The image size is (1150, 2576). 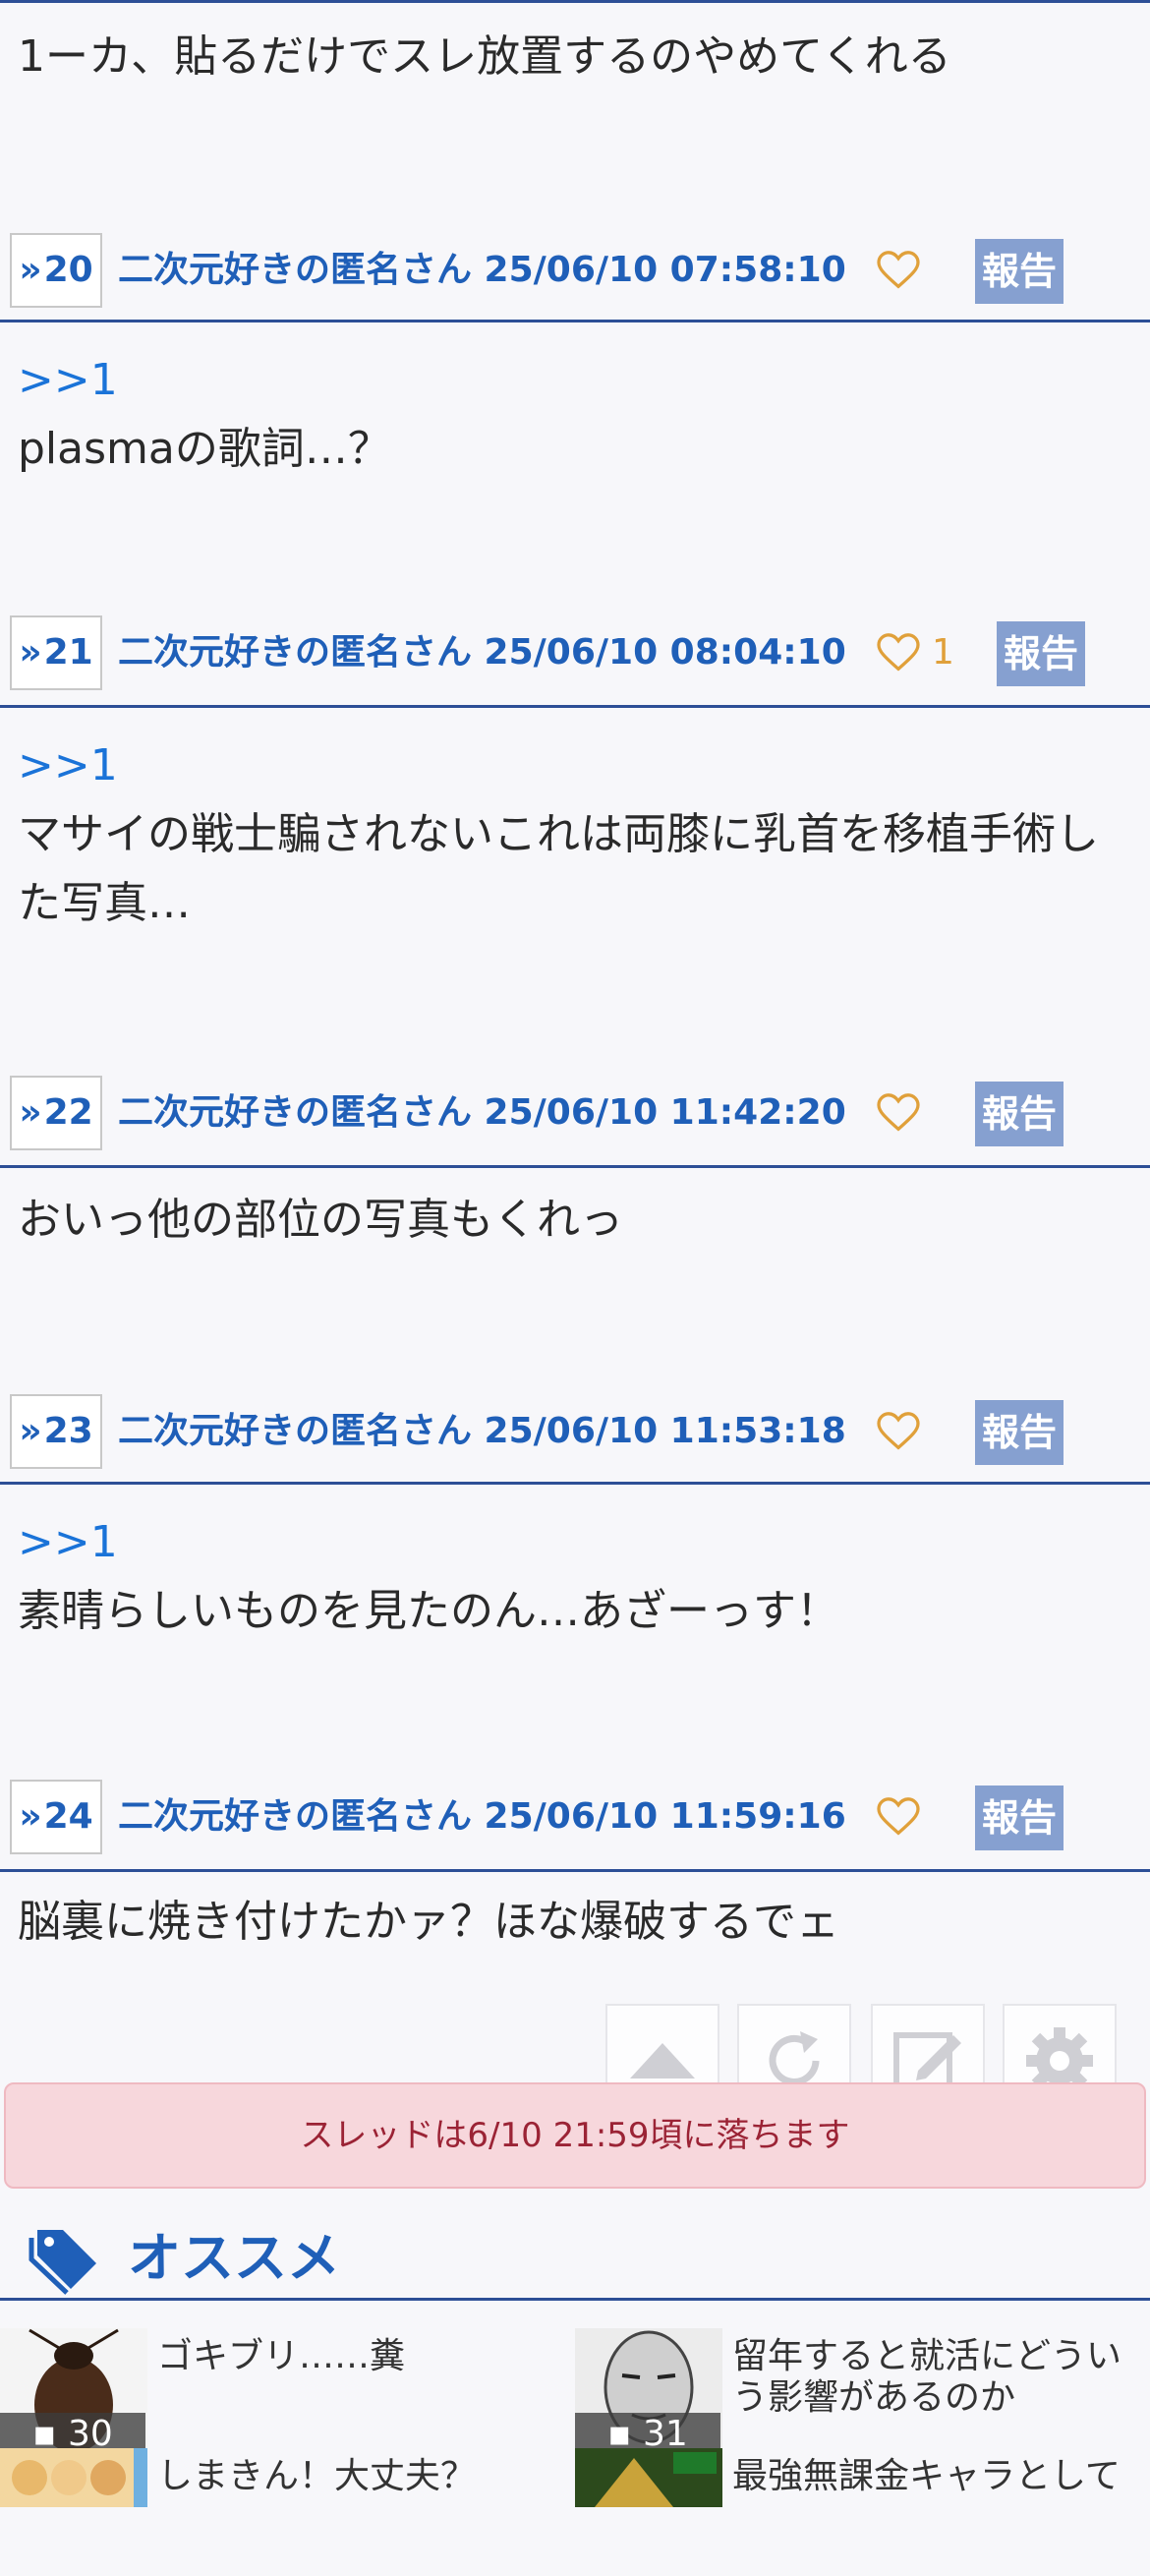 I want to click on res-number: 22, so click(x=68, y=1112).